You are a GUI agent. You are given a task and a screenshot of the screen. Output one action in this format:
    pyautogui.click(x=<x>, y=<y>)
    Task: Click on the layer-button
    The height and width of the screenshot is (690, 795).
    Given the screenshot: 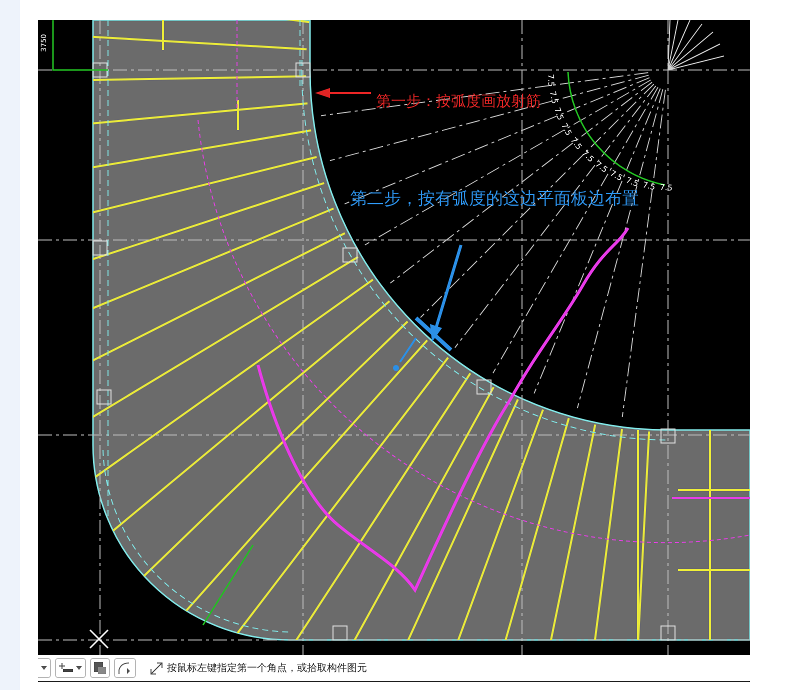 What is the action you would take?
    pyautogui.click(x=100, y=668)
    